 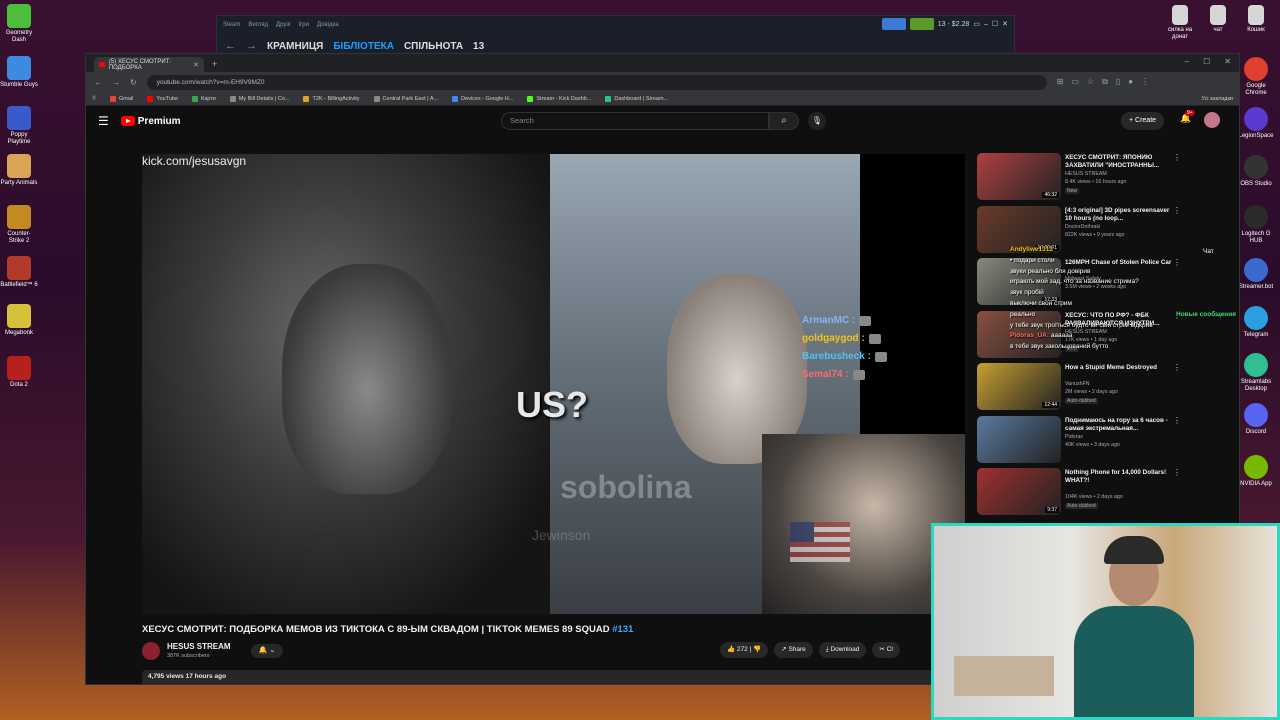 I want to click on description-box: 4,795 views 17 hours ago, so click(x=537, y=677).